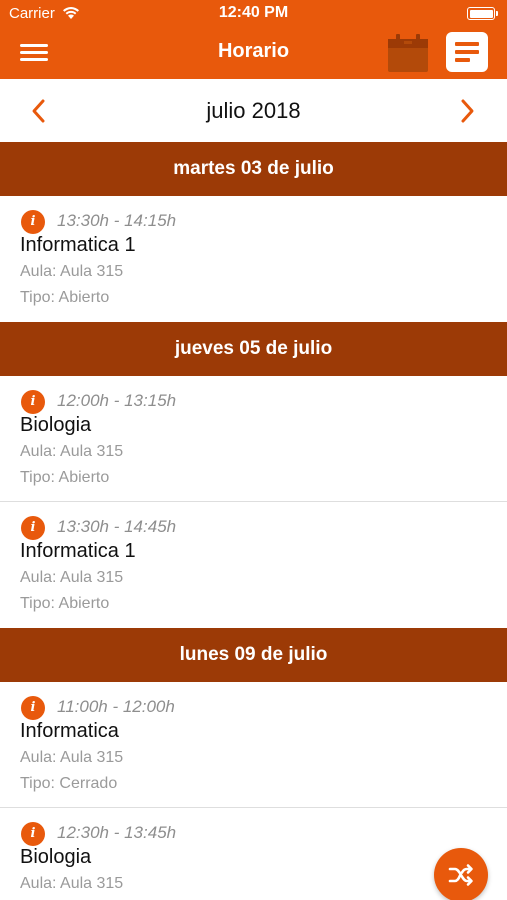  What do you see at coordinates (39, 111) in the screenshot?
I see `chevron-left-icon` at bounding box center [39, 111].